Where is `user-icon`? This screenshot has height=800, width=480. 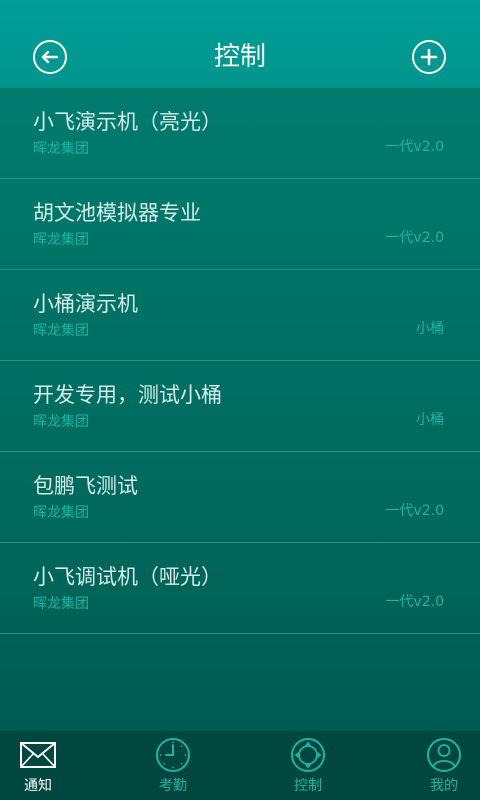 user-icon is located at coordinates (444, 755).